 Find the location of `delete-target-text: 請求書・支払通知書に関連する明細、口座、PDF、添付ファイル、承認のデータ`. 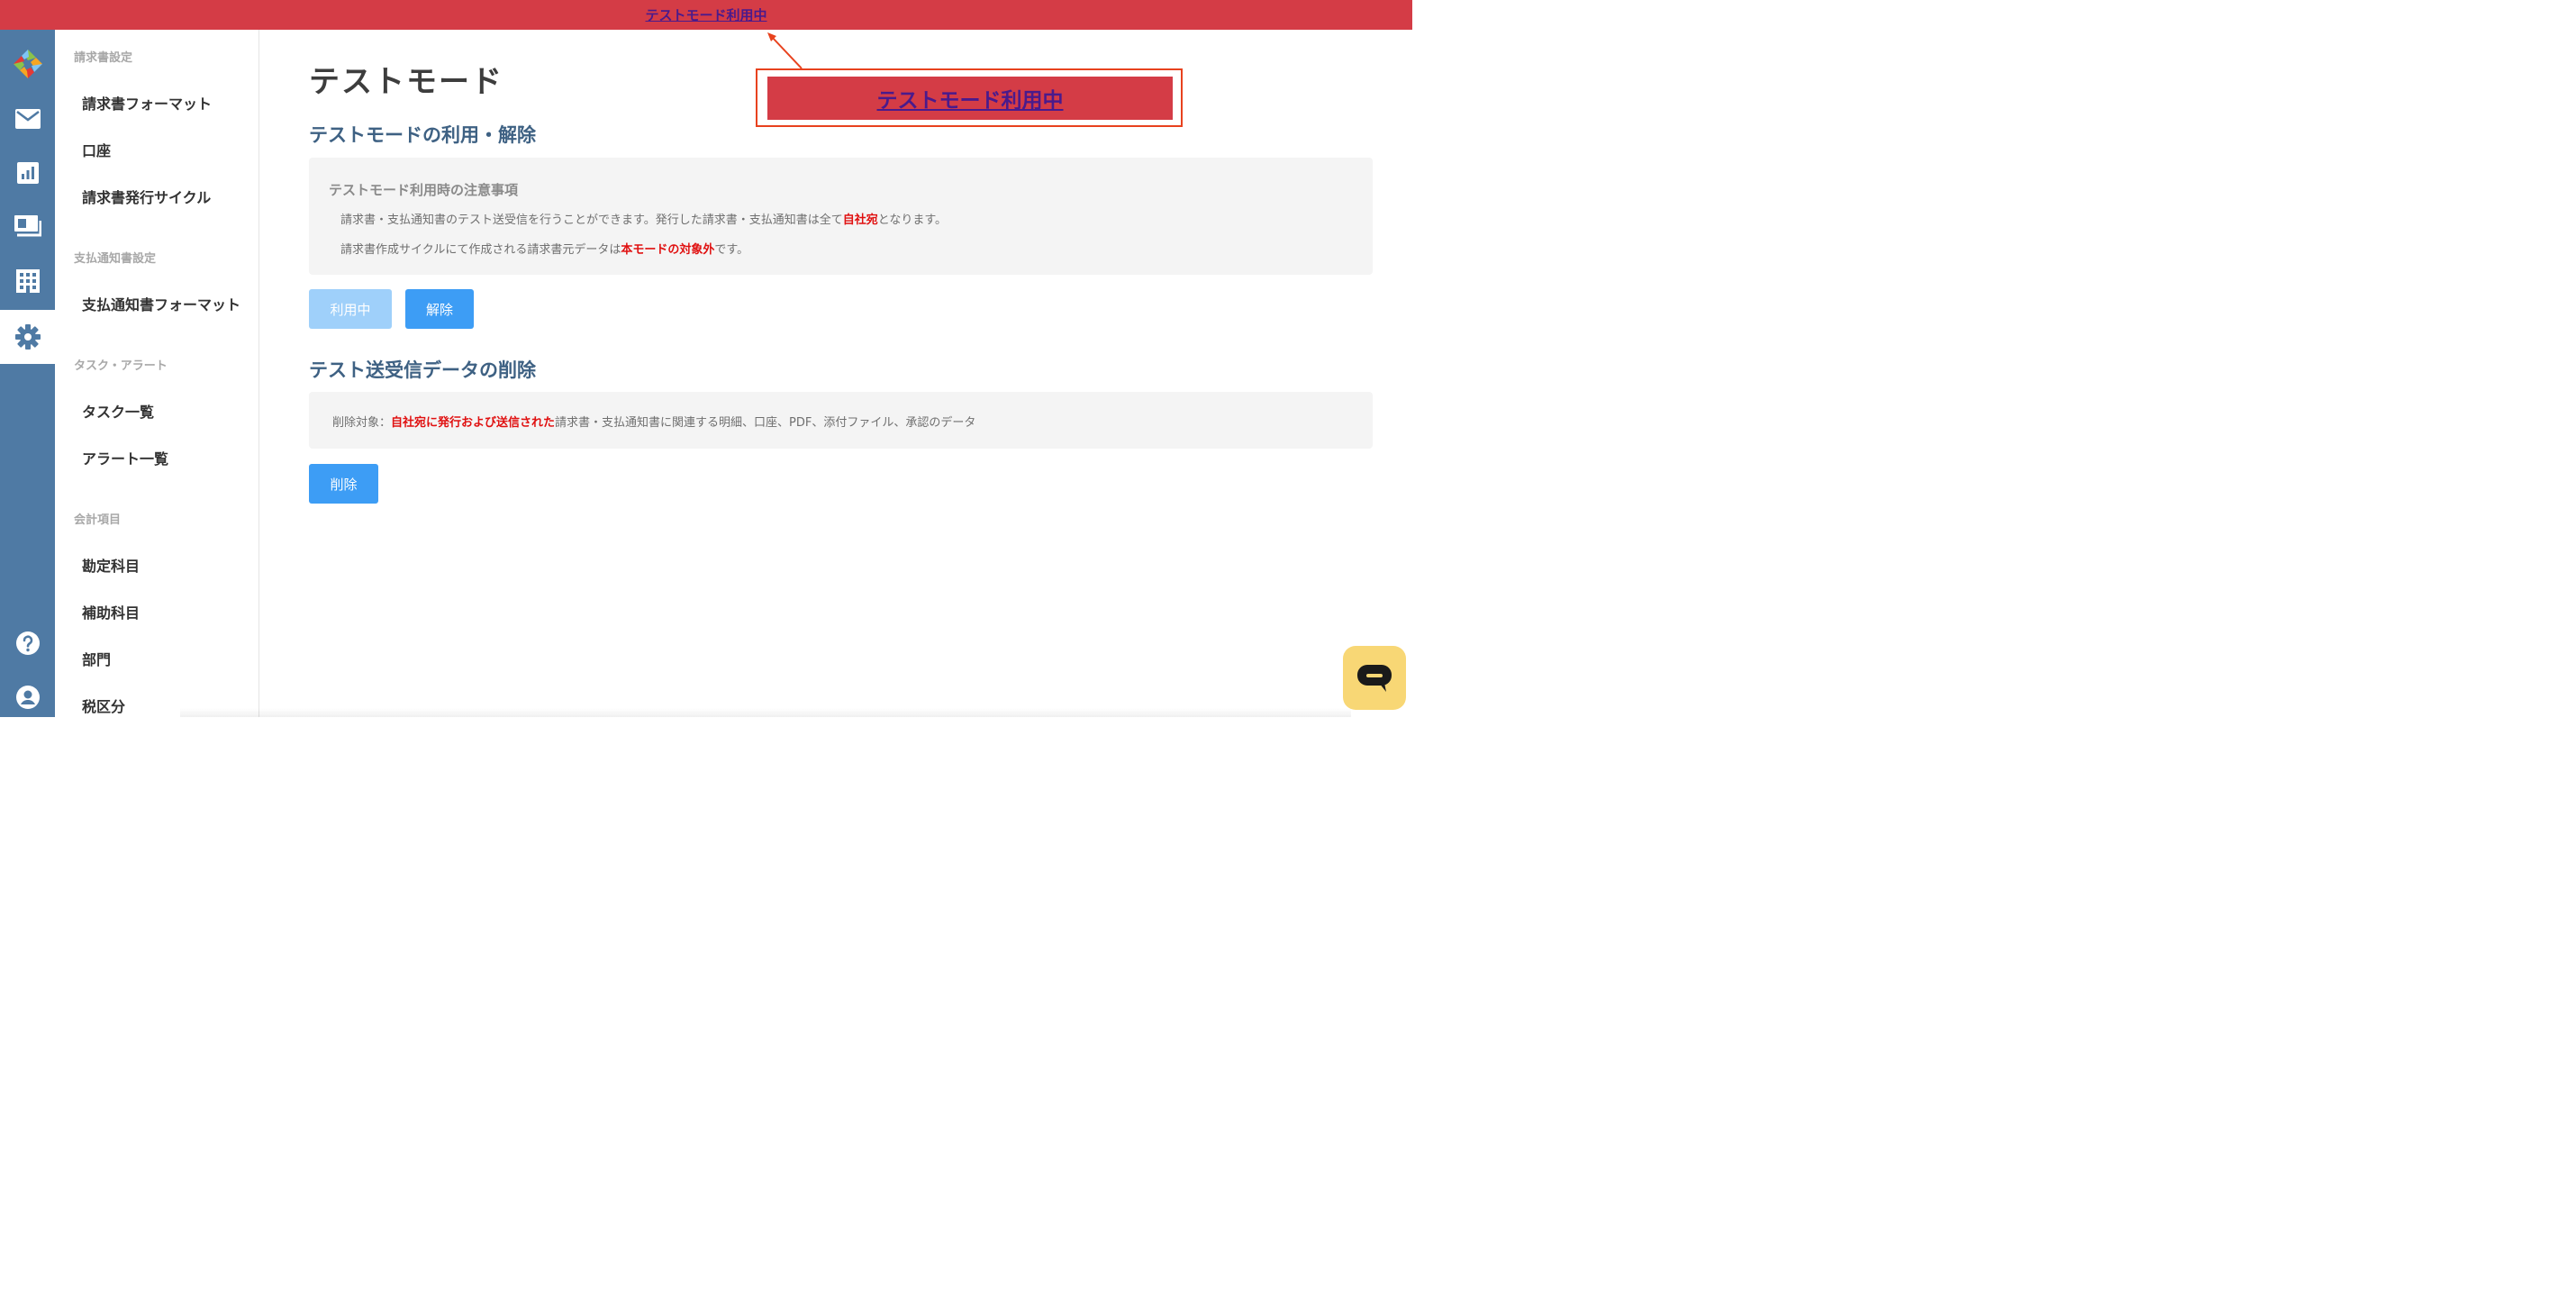

delete-target-text: 請求書・支払通知書に関連する明細、口座、PDF、添付ファイル、承認のデータ is located at coordinates (765, 423).